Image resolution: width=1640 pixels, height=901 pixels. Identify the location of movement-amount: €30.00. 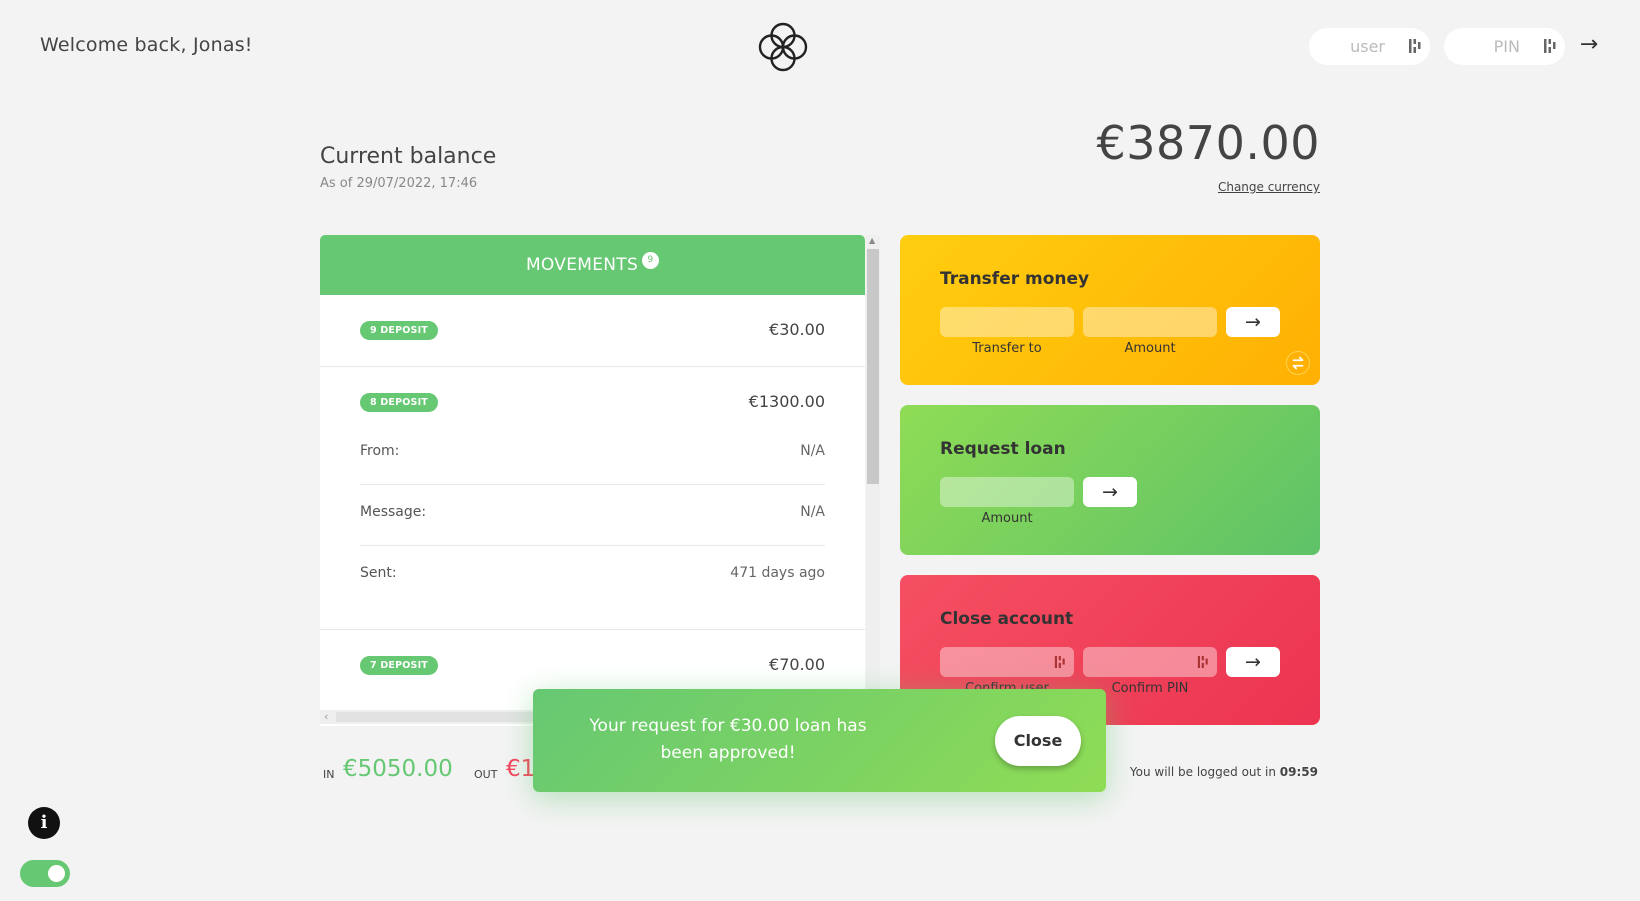
(797, 329).